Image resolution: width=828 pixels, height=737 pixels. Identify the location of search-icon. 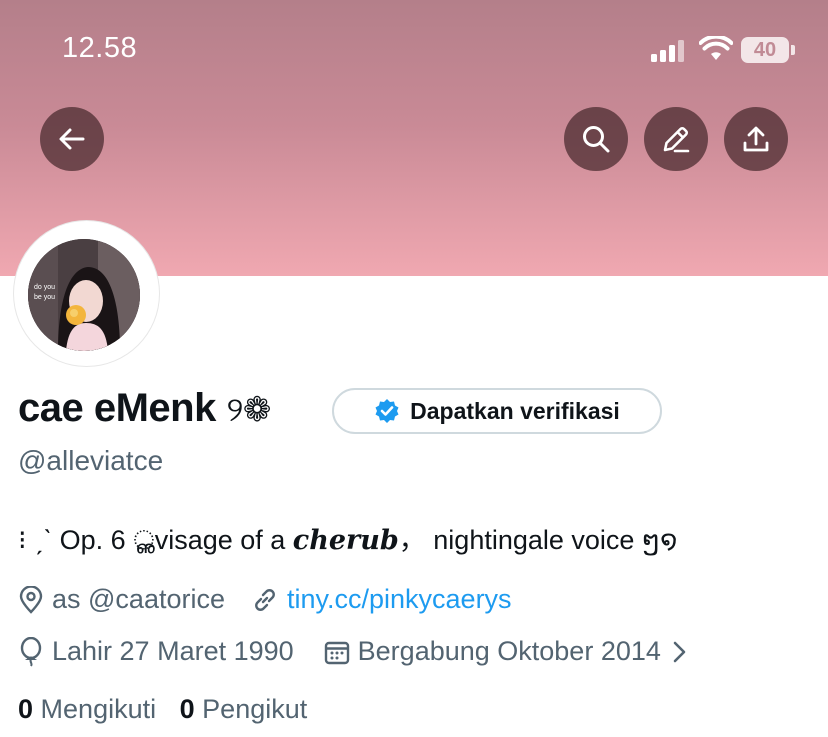
(596, 139).